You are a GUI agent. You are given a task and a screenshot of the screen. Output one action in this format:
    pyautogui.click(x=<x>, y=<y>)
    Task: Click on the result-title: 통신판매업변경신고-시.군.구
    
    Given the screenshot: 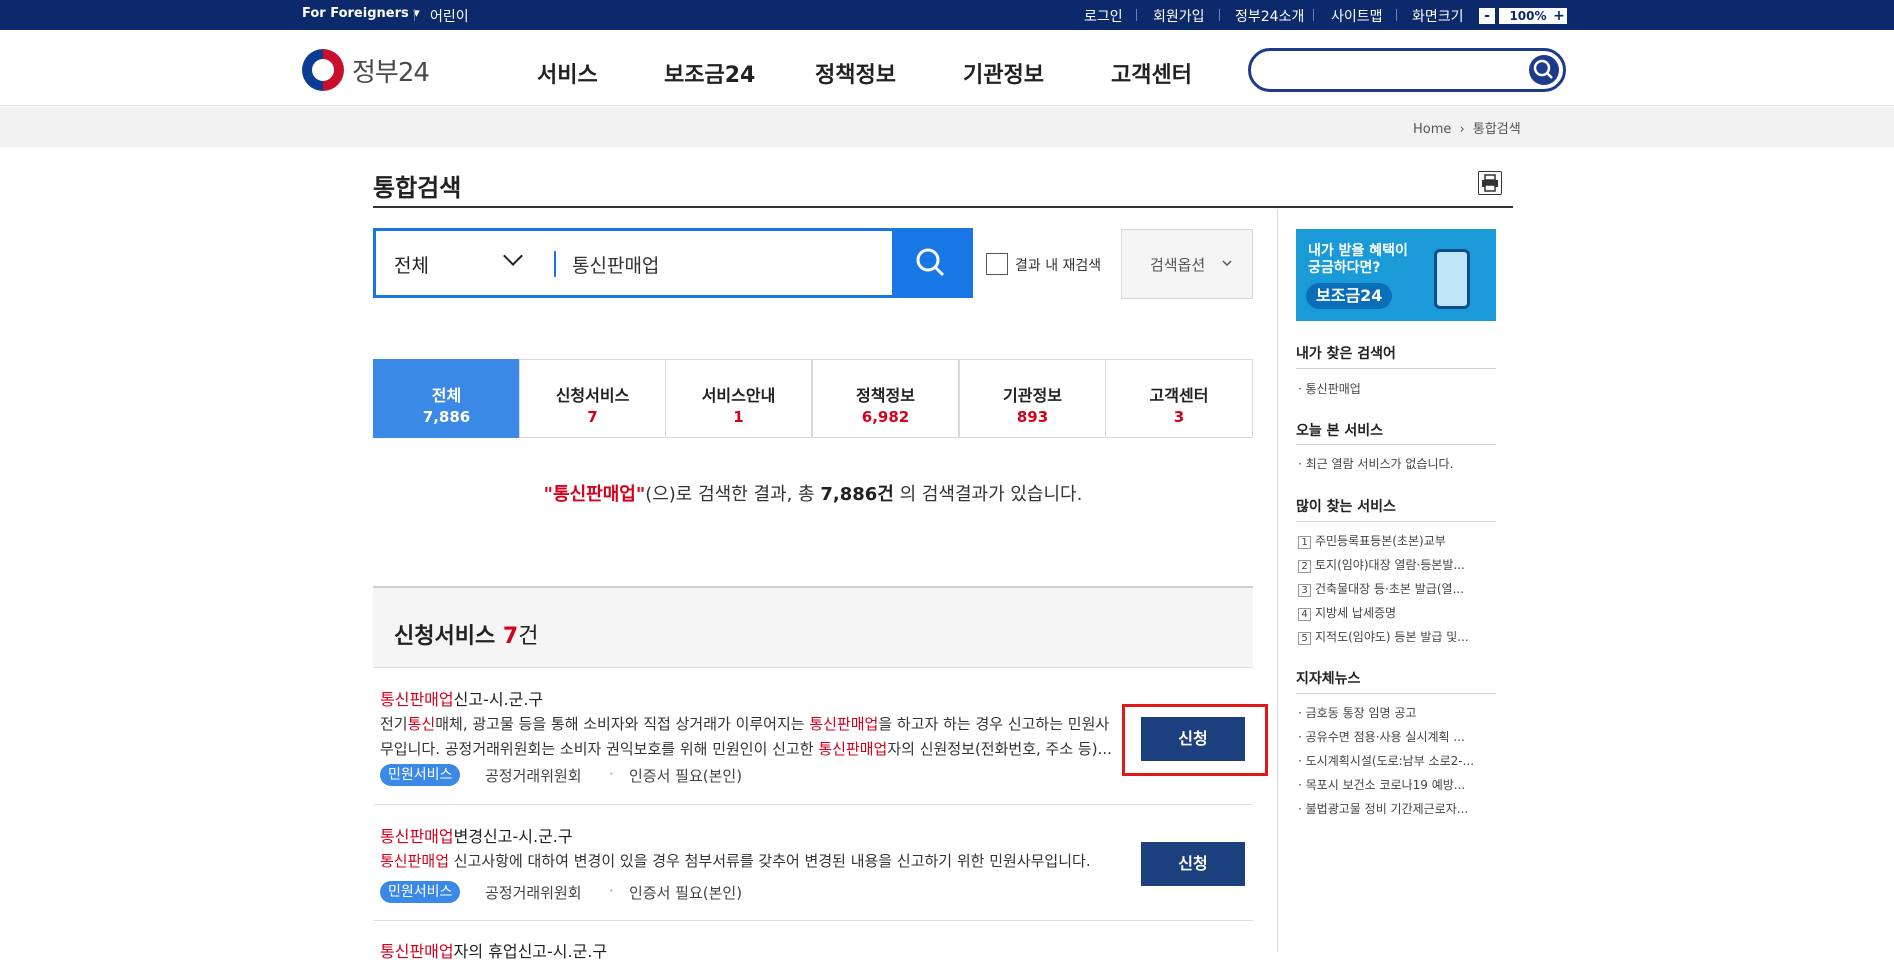 What is the action you would take?
    pyautogui.click(x=476, y=835)
    